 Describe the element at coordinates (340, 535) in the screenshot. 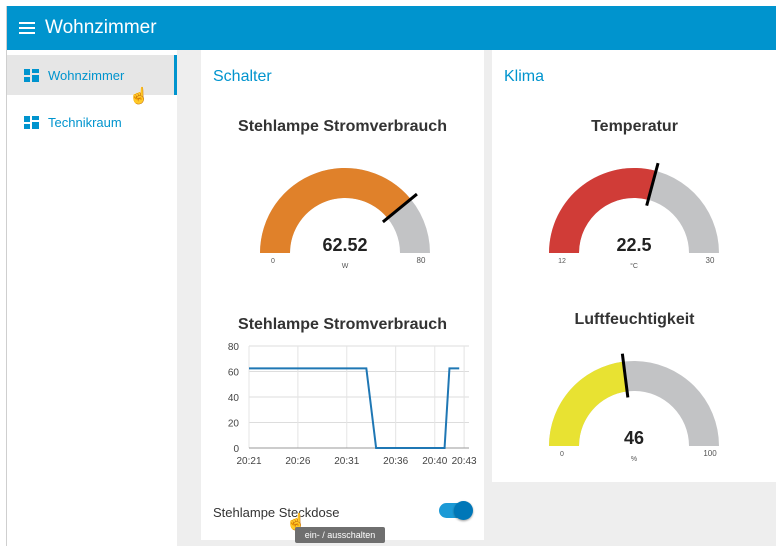

I see `switch-tooltip: ein- / ausschalten` at that location.